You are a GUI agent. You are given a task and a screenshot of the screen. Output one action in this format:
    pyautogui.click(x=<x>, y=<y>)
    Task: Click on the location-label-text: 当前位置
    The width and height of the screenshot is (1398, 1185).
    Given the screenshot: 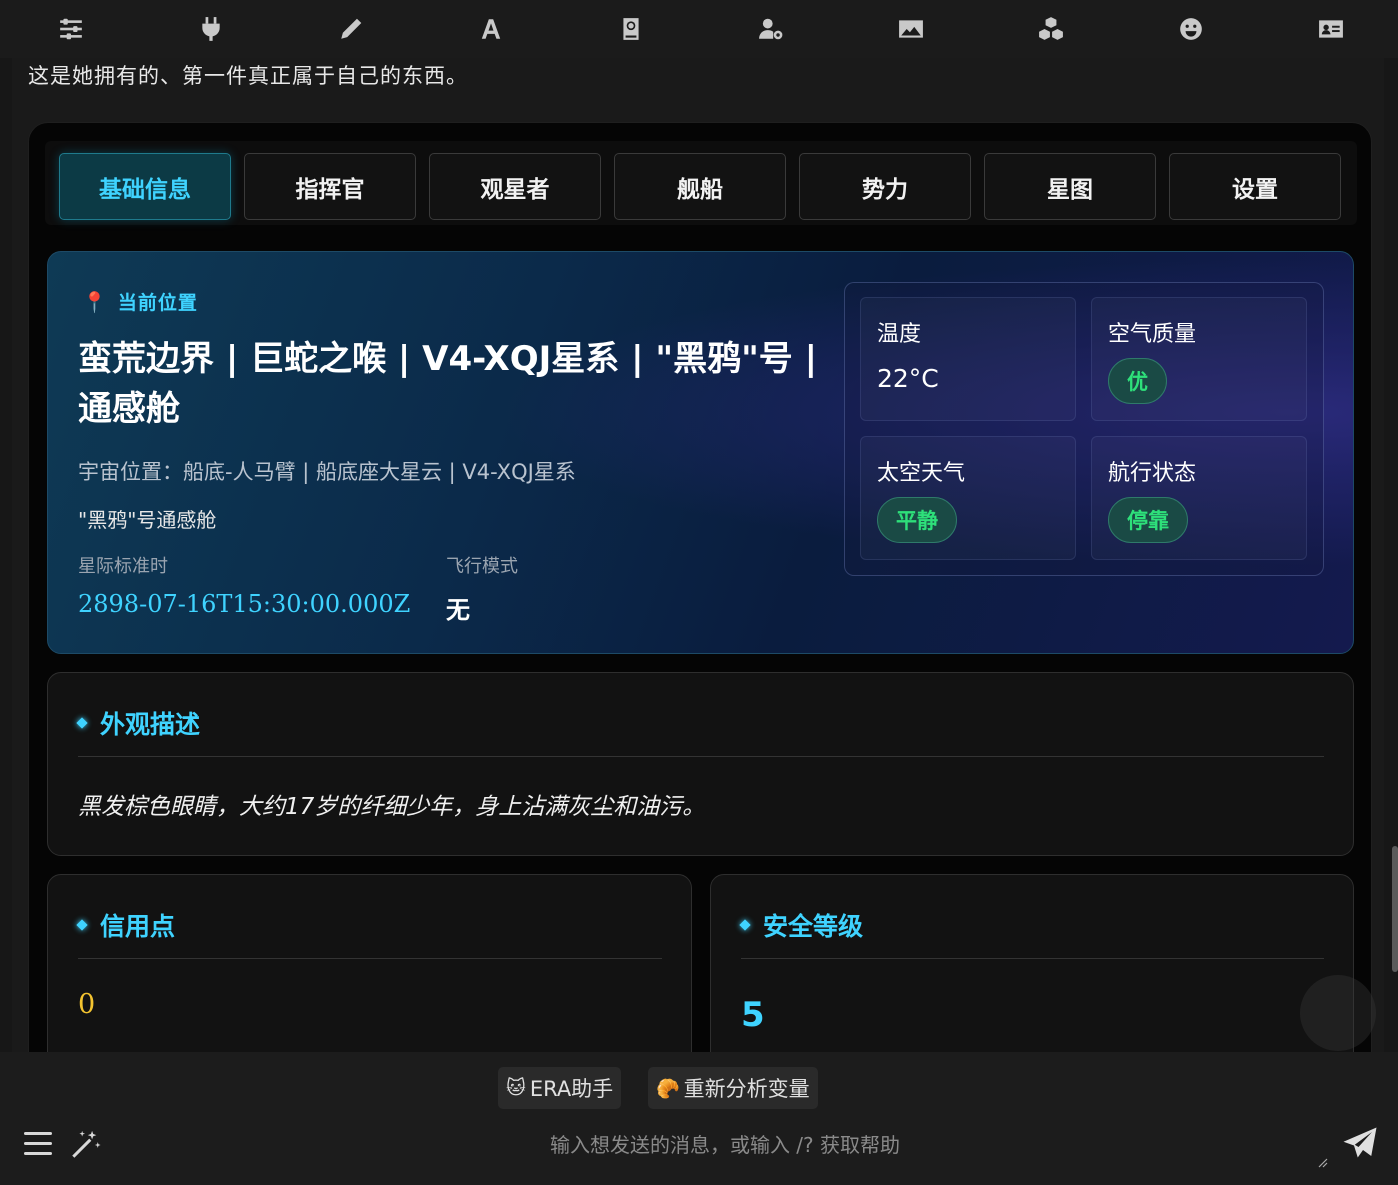 What is the action you would take?
    pyautogui.click(x=157, y=303)
    